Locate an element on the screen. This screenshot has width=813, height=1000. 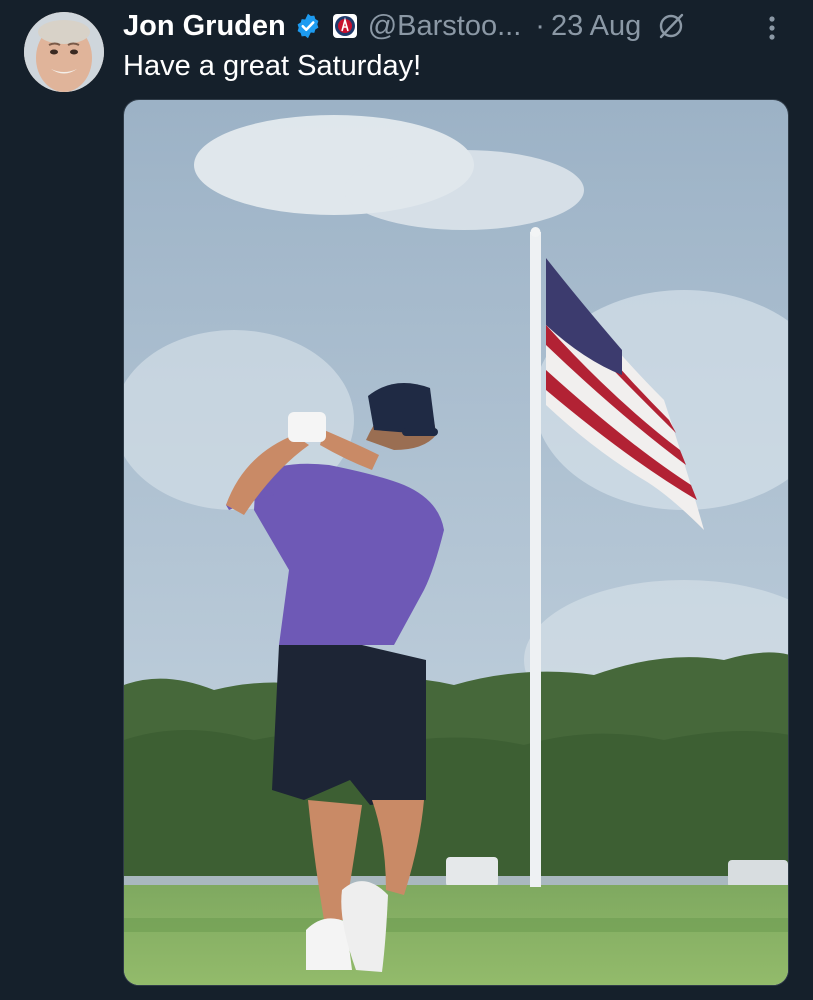
tweet-header: Jon Gruden @Barstoo... · 23 Aug is located at coordinates (405, 26).